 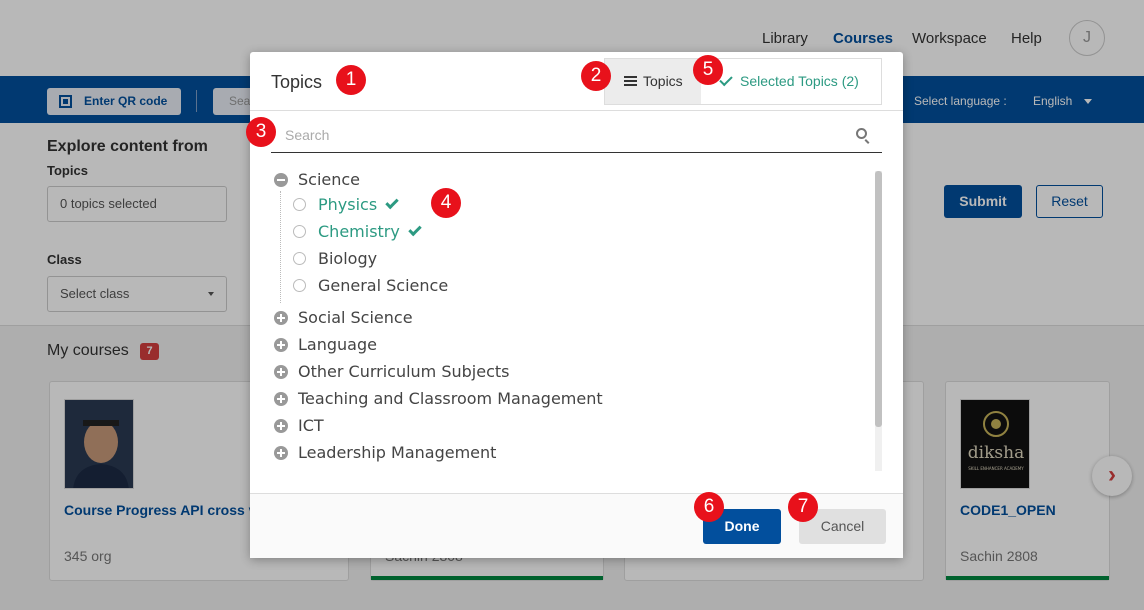 What do you see at coordinates (311, 425) in the screenshot?
I see `tree-node-label: ICT` at bounding box center [311, 425].